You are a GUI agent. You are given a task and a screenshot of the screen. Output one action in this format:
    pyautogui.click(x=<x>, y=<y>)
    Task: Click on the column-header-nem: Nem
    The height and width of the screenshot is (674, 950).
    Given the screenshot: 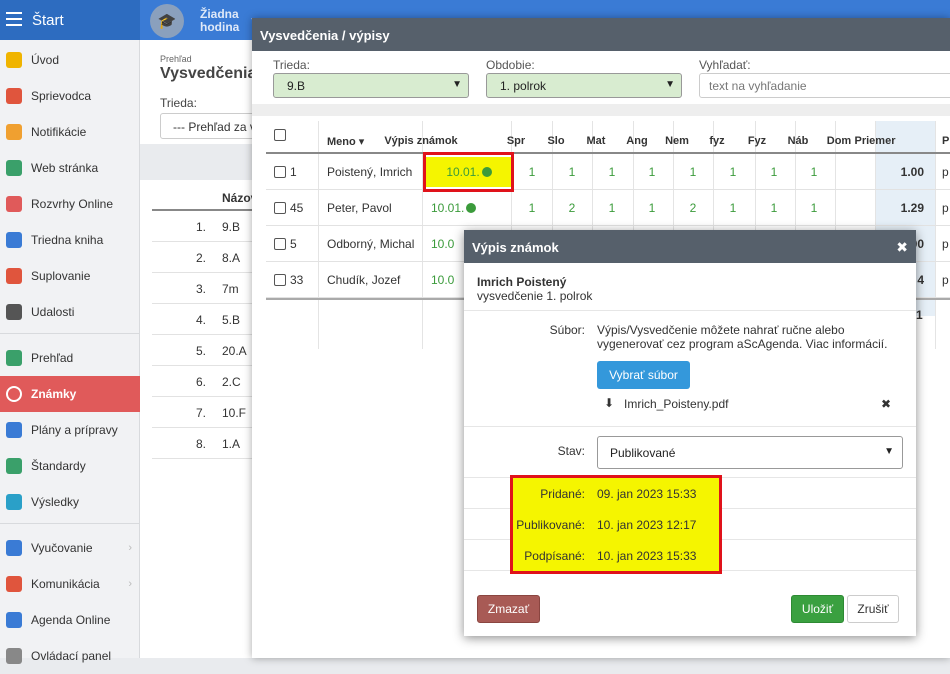 What is the action you would take?
    pyautogui.click(x=677, y=141)
    